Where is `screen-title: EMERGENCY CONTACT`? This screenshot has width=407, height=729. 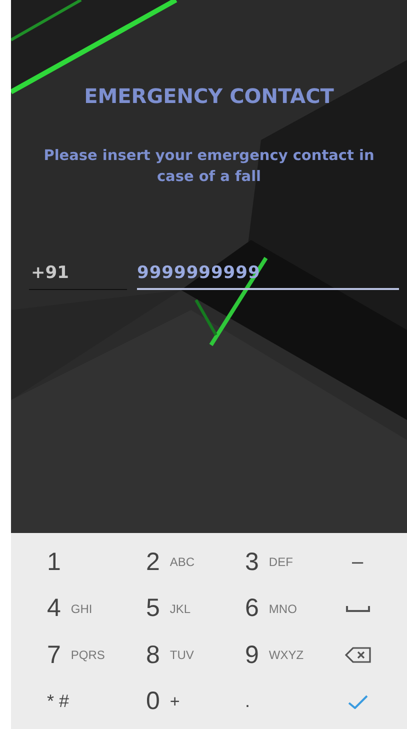
screen-title: EMERGENCY CONTACT is located at coordinates (209, 96).